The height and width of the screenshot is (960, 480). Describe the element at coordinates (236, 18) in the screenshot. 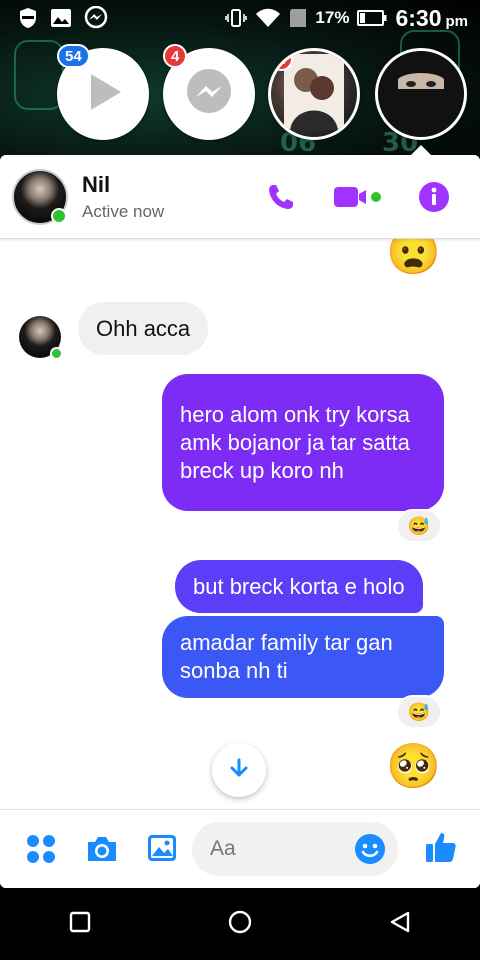

I see `vibrate-icon` at that location.